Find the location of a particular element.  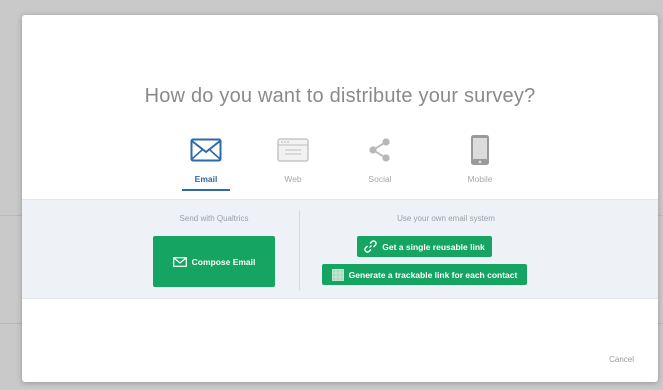

tab-social-label: Social is located at coordinates (380, 179).